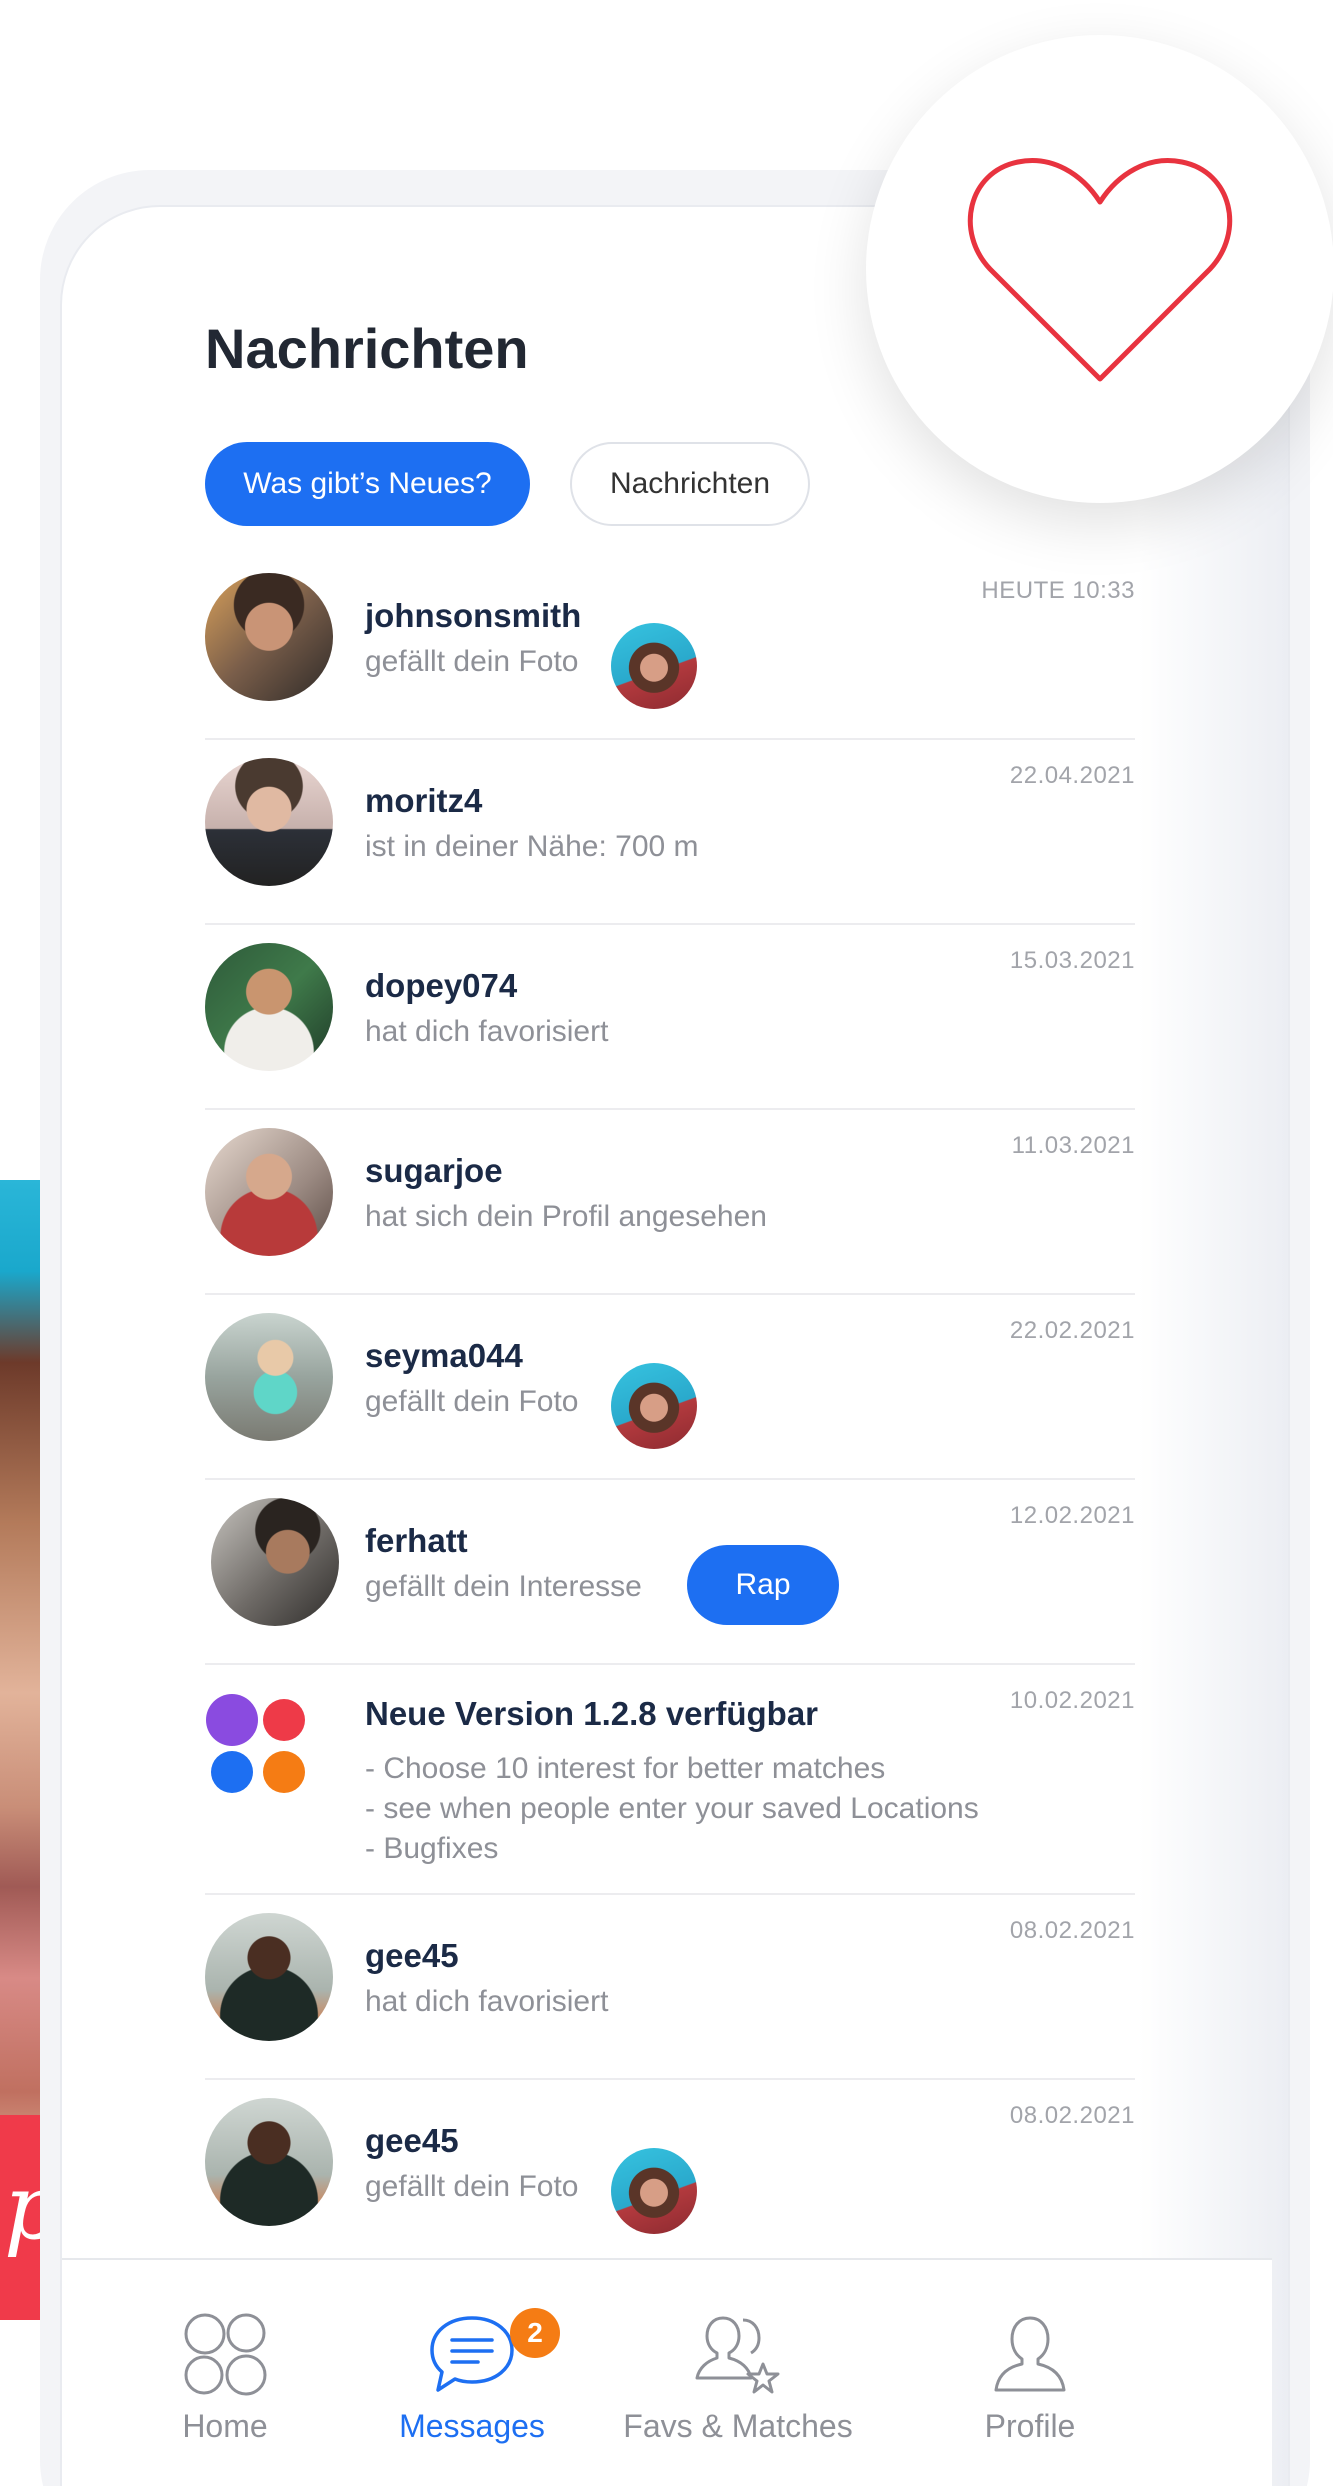  Describe the element at coordinates (1072, 1700) in the screenshot. I see `message-date: 10.02.2021` at that location.